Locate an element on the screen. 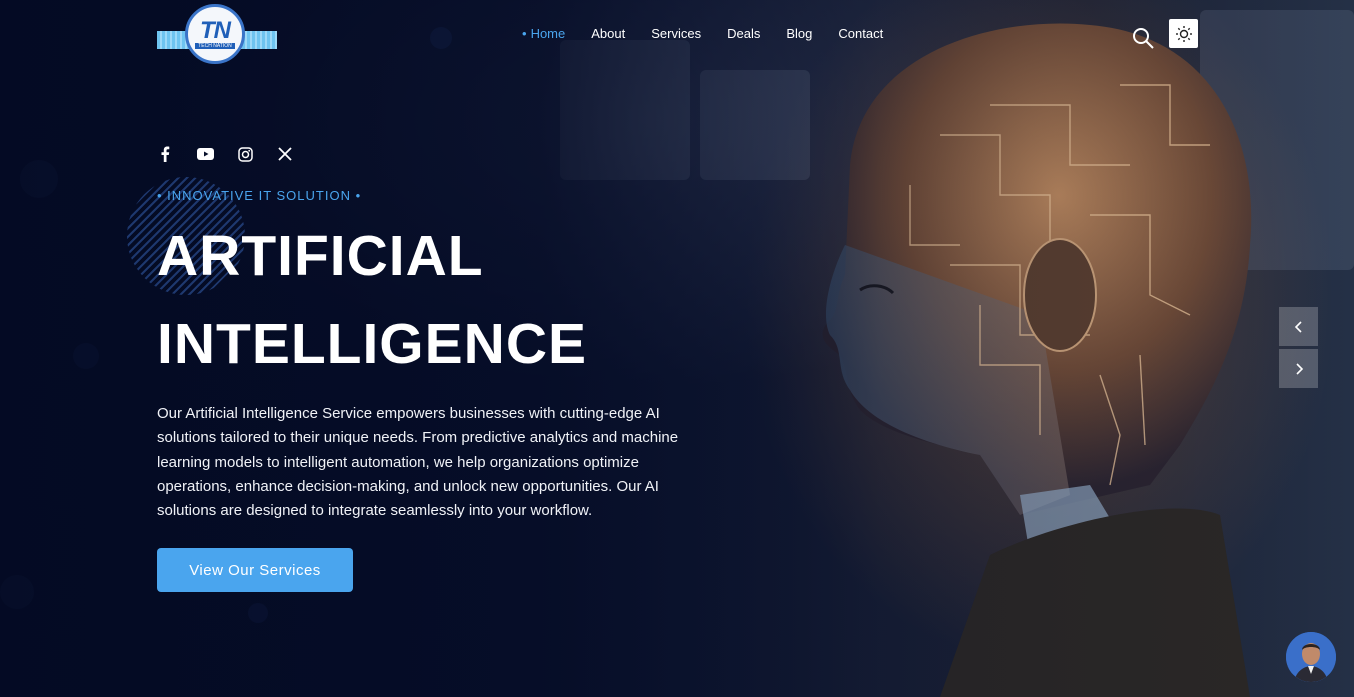 The height and width of the screenshot is (697, 1354). chevron-right-icon is located at coordinates (1299, 368).